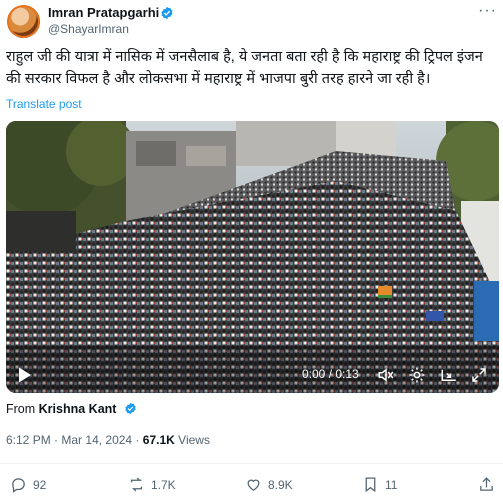 Image resolution: width=503 pixels, height=499 pixels. What do you see at coordinates (136, 484) in the screenshot?
I see `repost-icon` at bounding box center [136, 484].